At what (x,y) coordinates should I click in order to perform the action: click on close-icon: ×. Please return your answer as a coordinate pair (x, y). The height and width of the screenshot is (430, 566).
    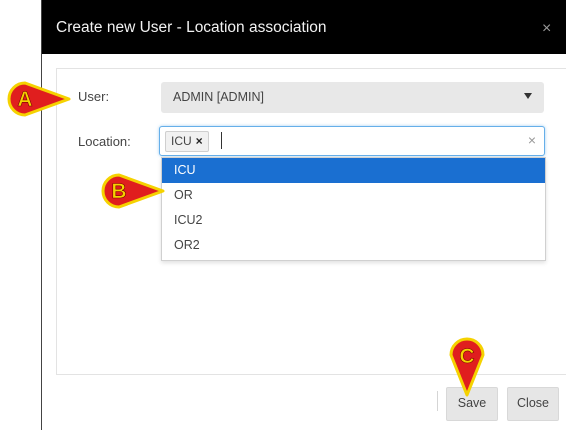
    Looking at the image, I should click on (546, 29).